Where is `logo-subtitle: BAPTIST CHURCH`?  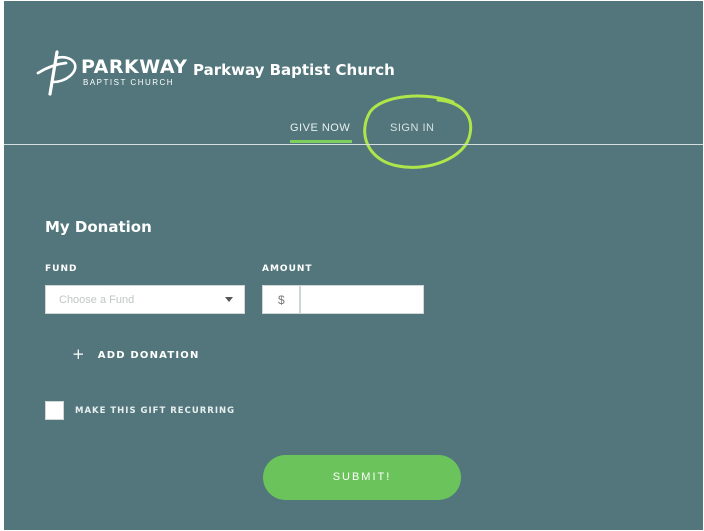
logo-subtitle: BAPTIST CHURCH is located at coordinates (129, 82).